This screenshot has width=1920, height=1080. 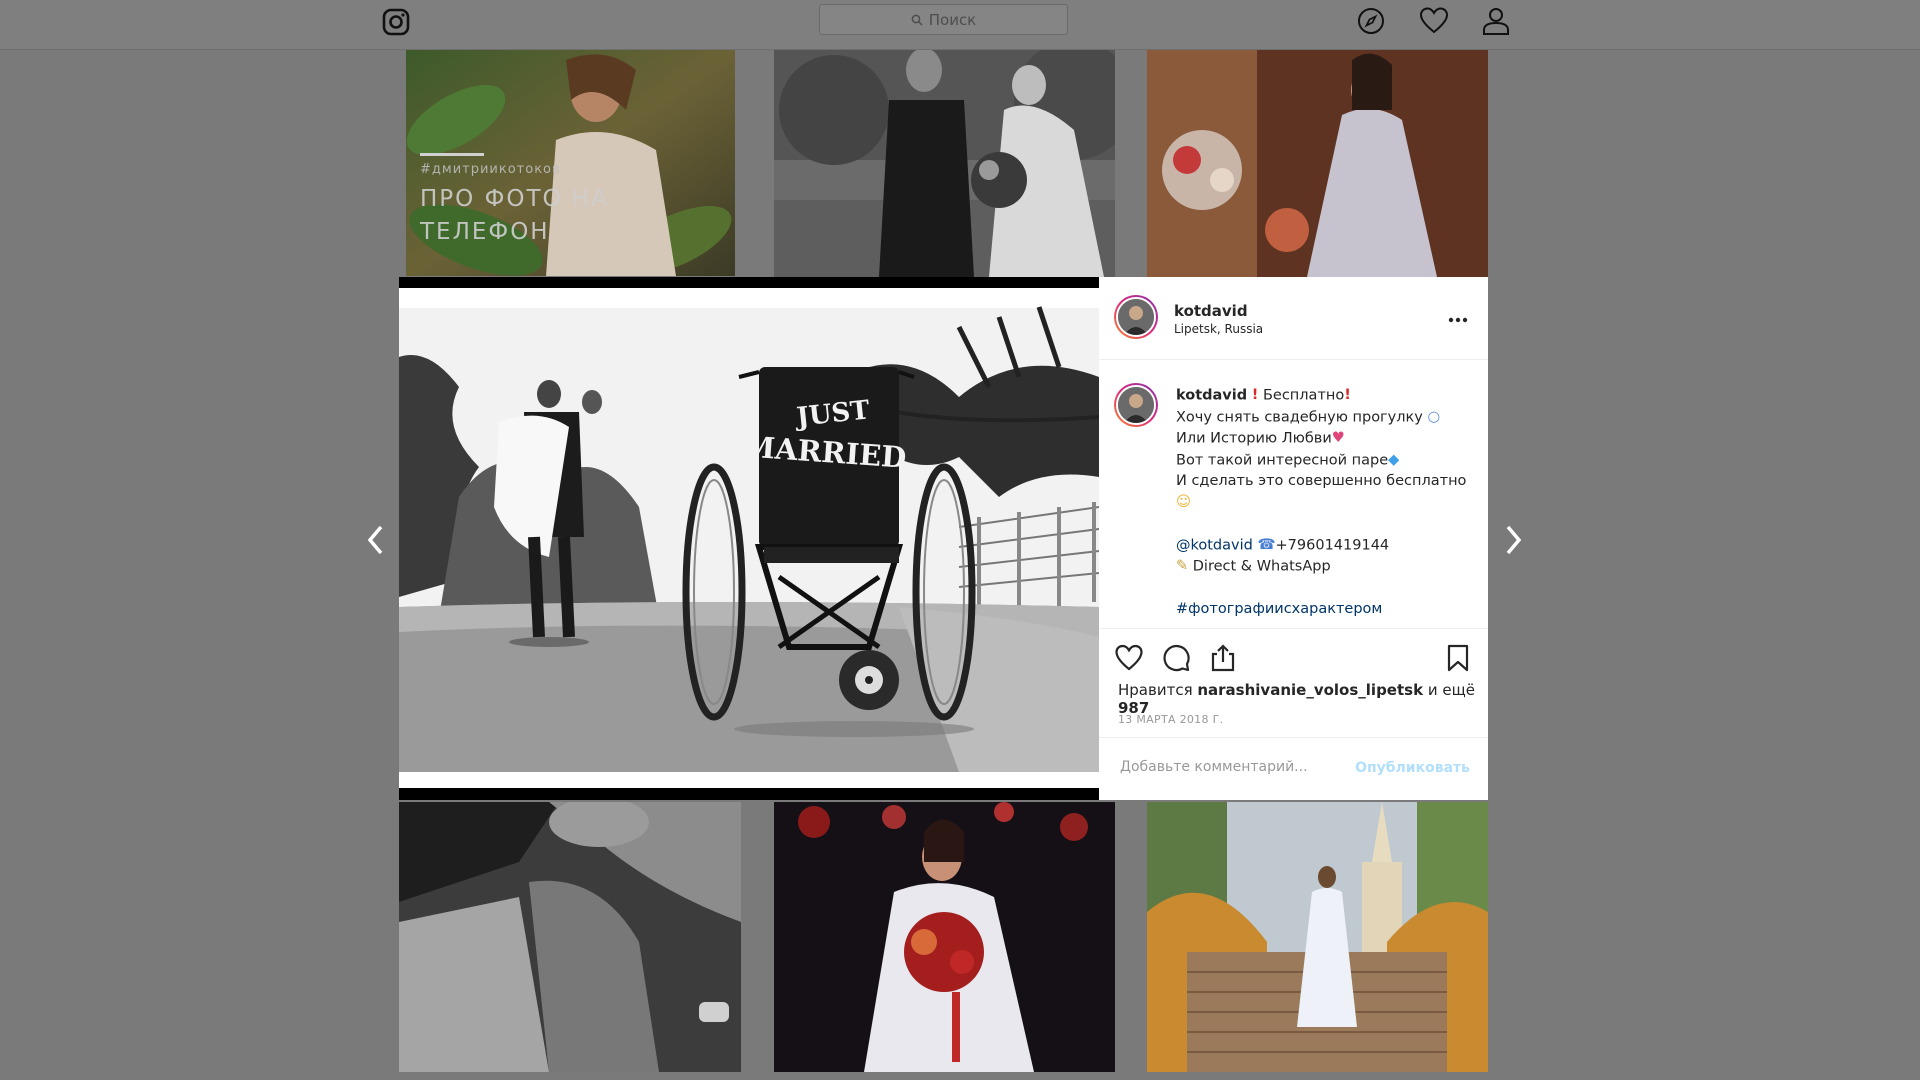 What do you see at coordinates (1184, 502) in the screenshot?
I see `hugging-emoji-icon: ☺` at bounding box center [1184, 502].